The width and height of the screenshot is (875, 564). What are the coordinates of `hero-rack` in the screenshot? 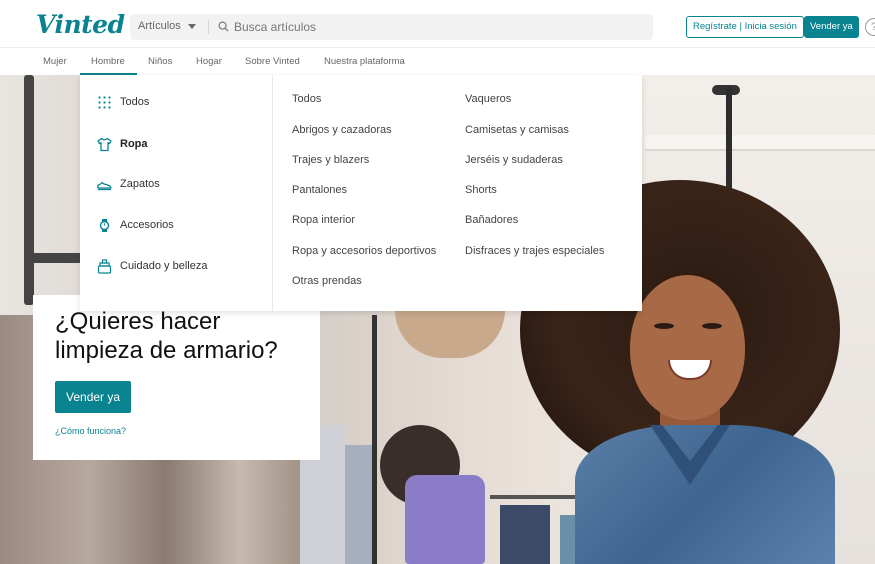 It's located at (374, 439).